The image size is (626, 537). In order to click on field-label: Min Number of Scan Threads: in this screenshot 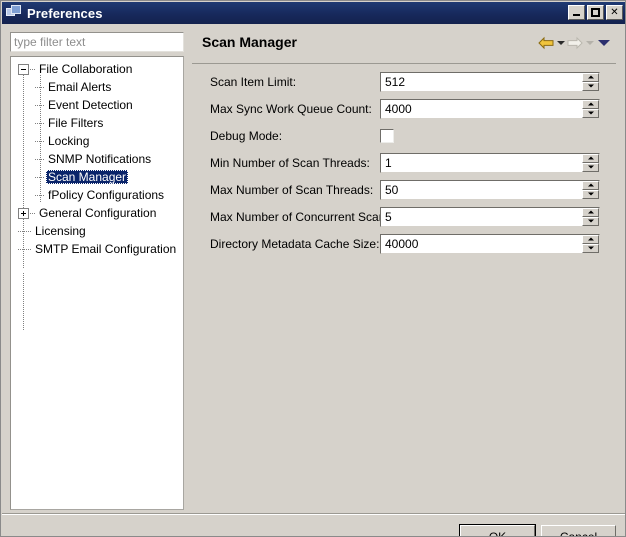, I will do `click(290, 162)`.